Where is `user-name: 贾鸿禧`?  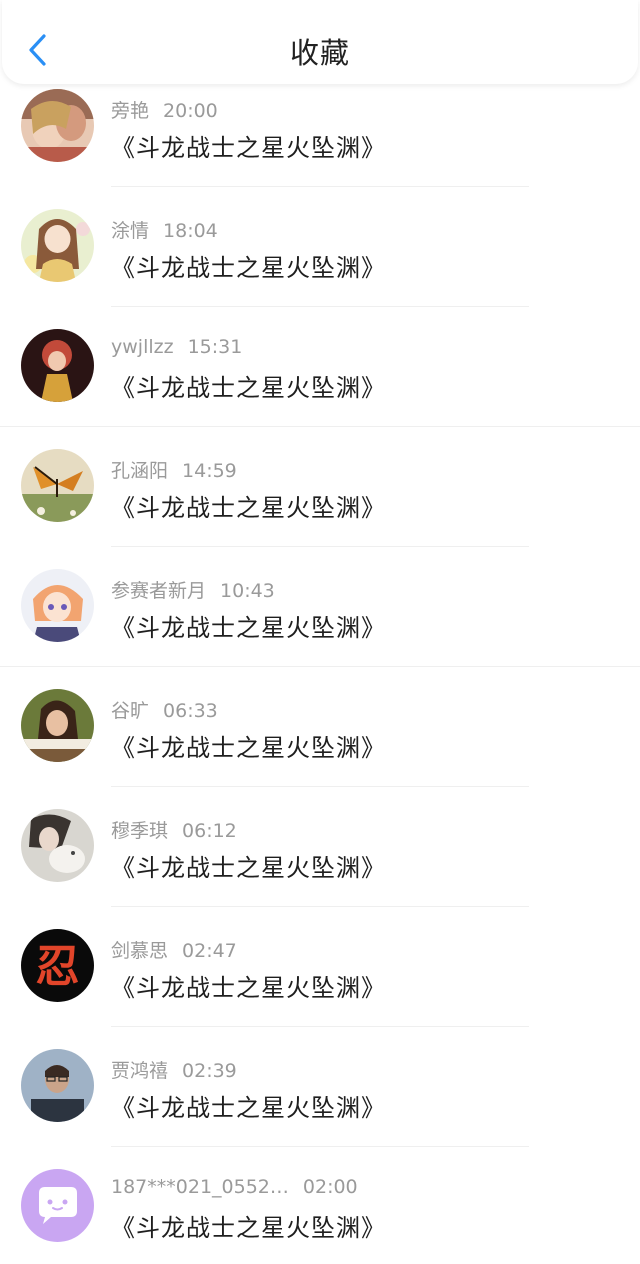
user-name: 贾鸿禧 is located at coordinates (140, 1071).